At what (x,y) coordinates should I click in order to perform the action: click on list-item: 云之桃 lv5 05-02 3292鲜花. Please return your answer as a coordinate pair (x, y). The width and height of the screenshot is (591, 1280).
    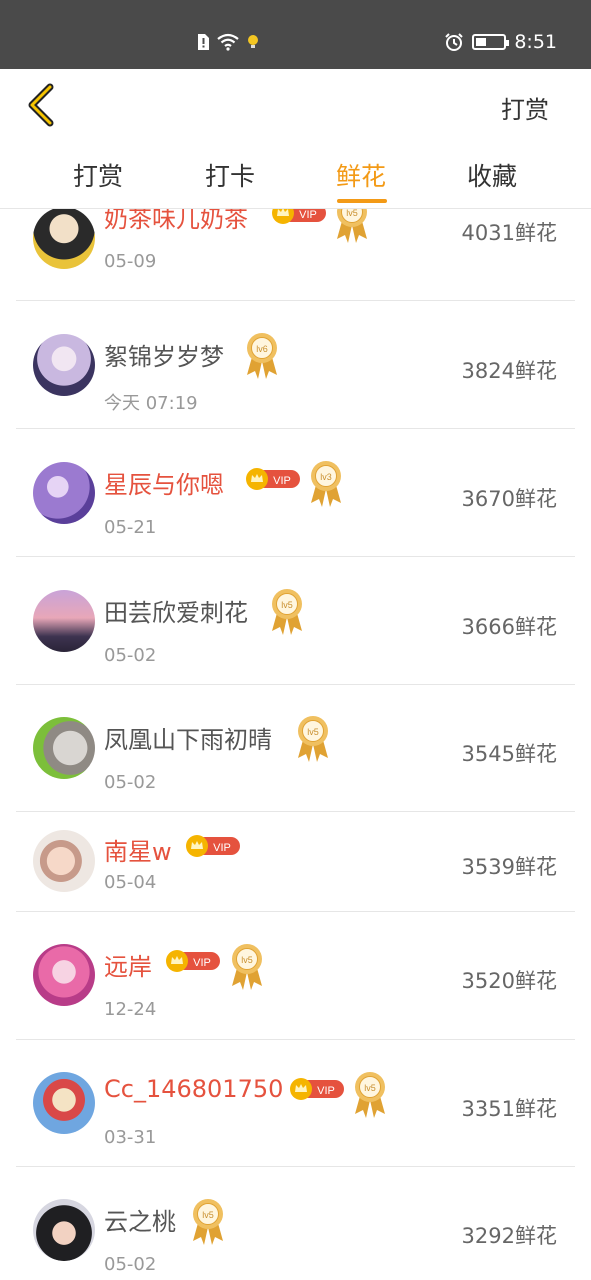
    Looking at the image, I should click on (295, 1223).